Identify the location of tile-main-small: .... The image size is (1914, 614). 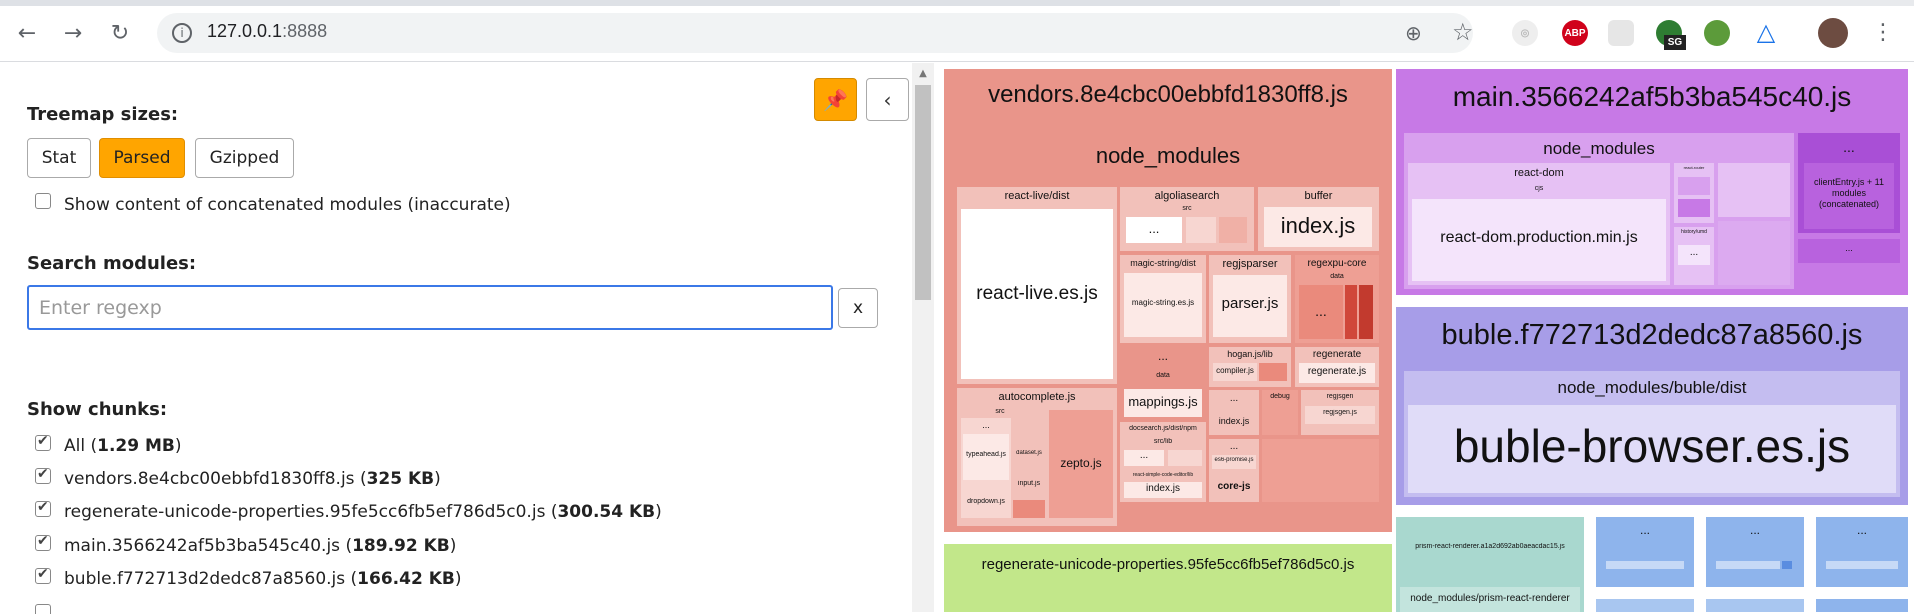
(1849, 251).